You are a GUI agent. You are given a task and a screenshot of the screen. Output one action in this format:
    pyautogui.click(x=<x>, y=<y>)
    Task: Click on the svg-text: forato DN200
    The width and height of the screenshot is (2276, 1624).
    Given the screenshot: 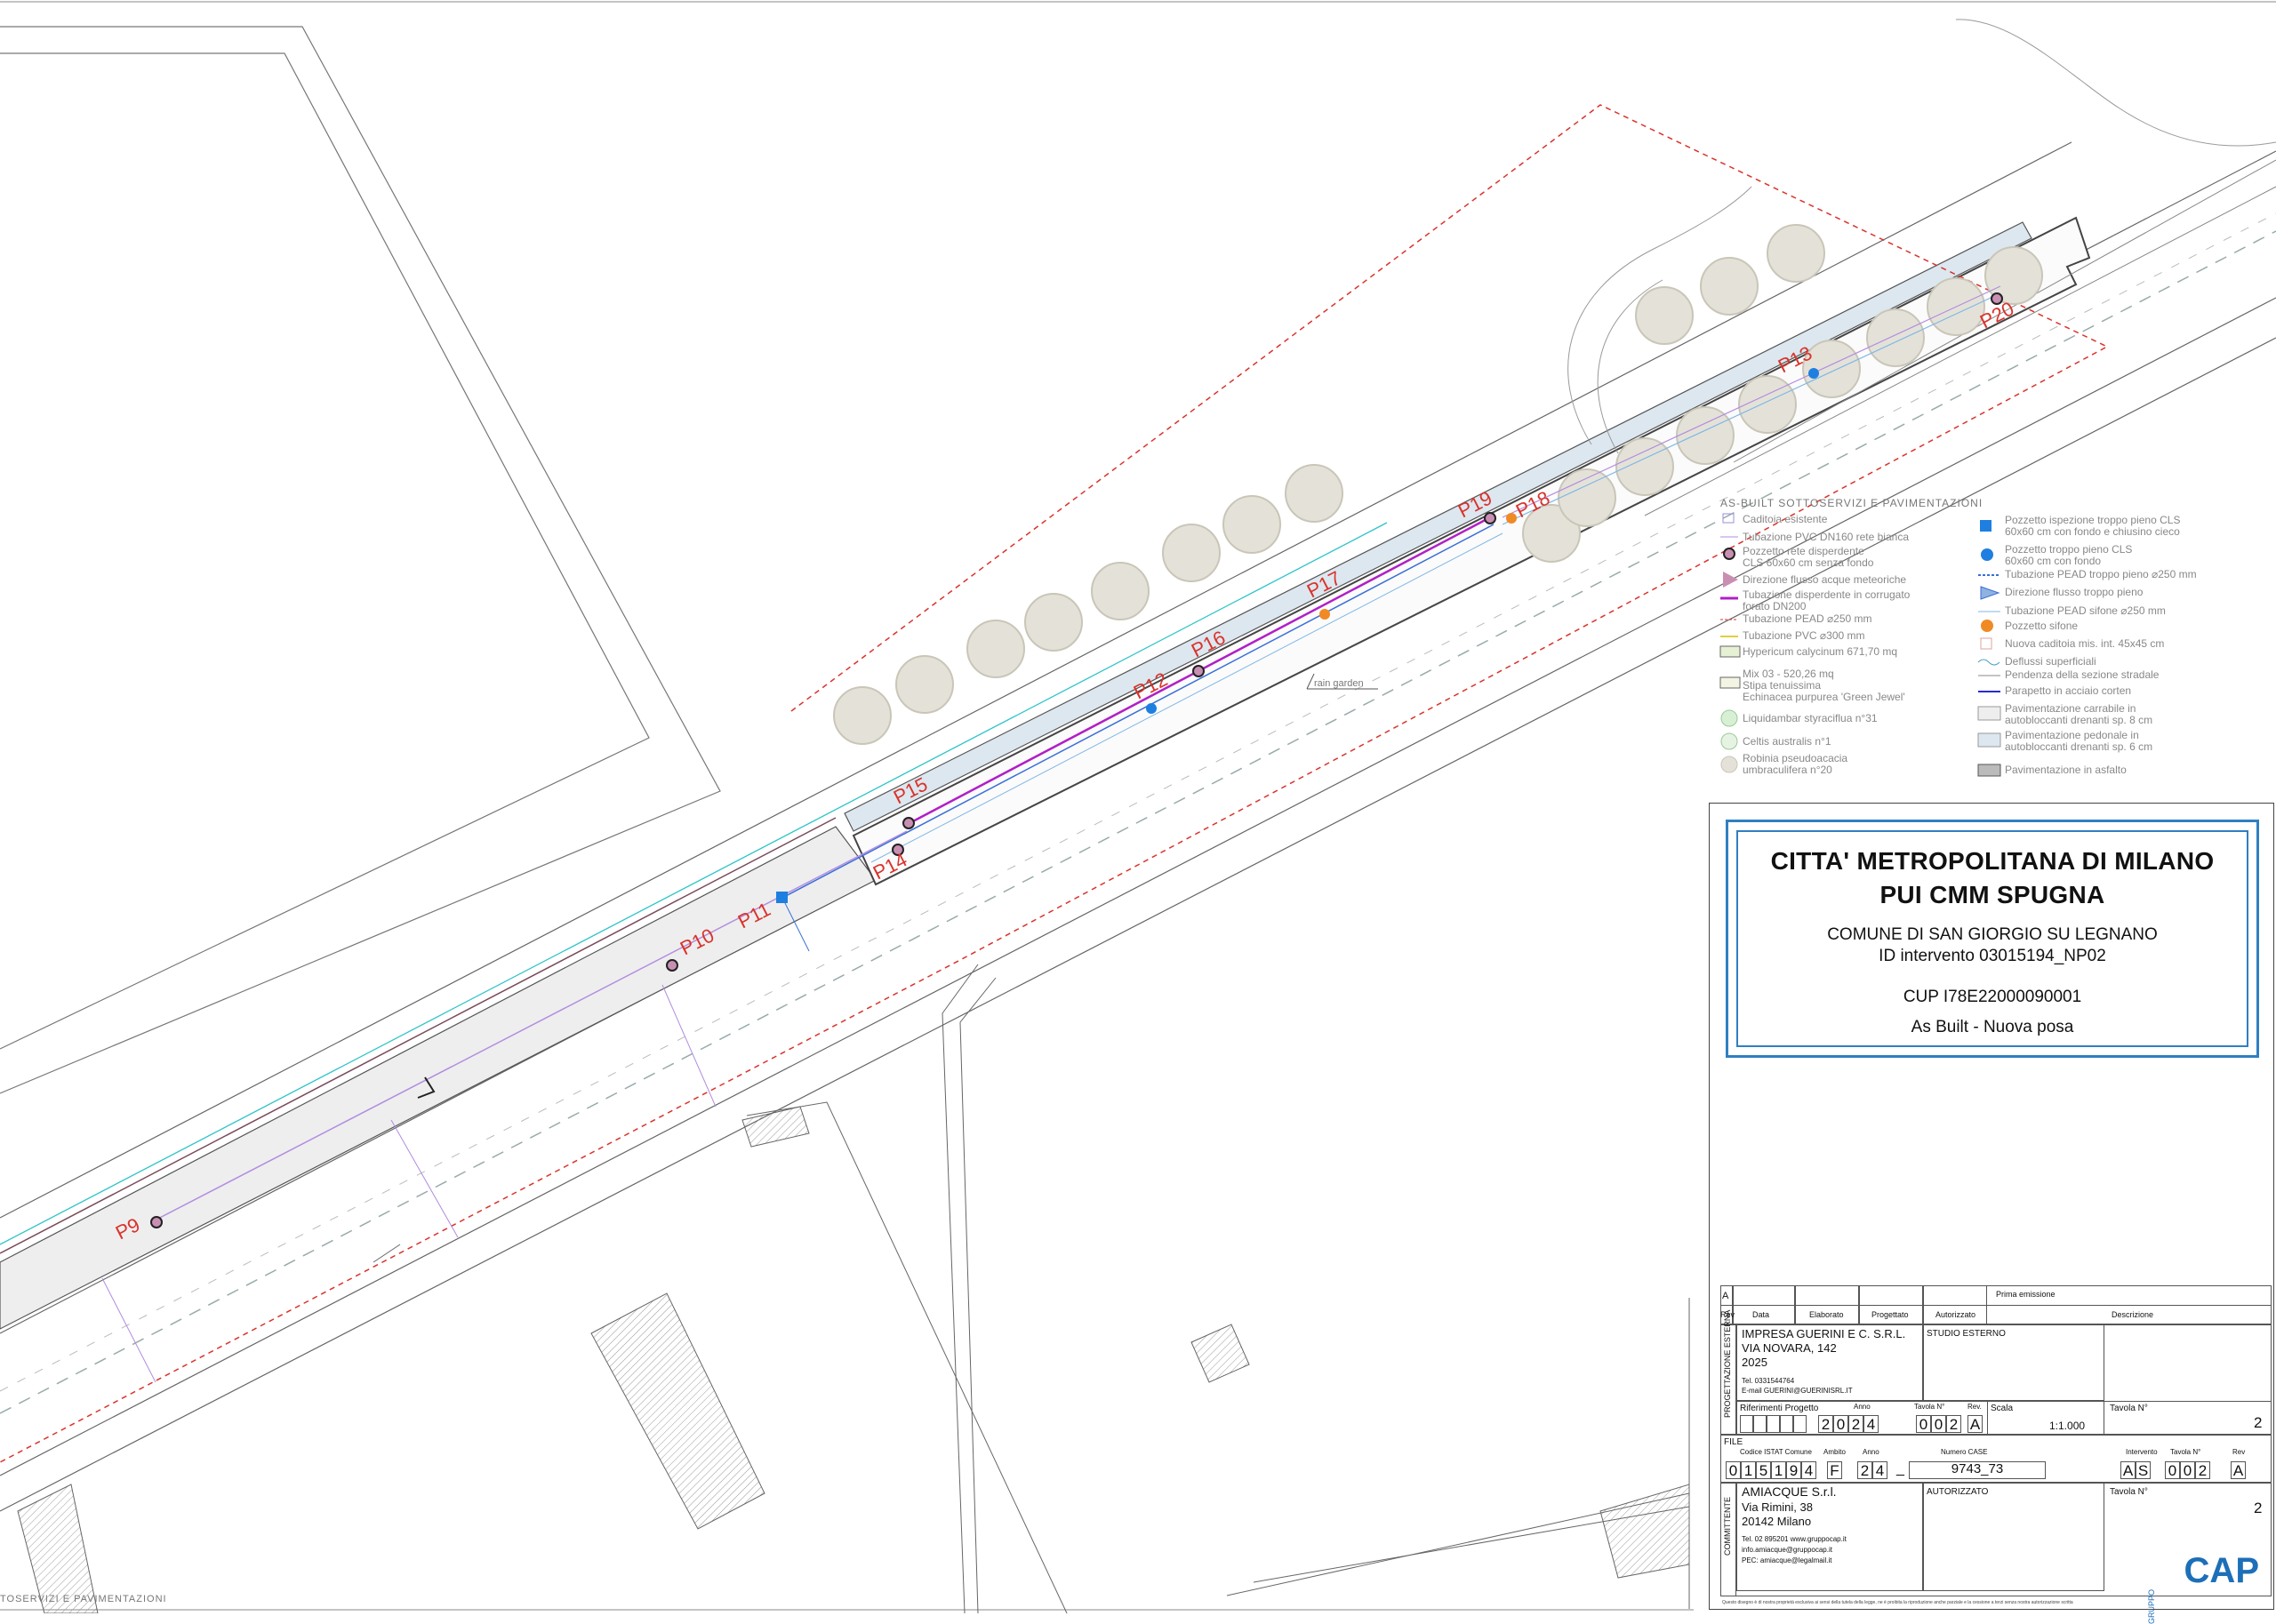 What is the action you would take?
    pyautogui.click(x=1775, y=606)
    